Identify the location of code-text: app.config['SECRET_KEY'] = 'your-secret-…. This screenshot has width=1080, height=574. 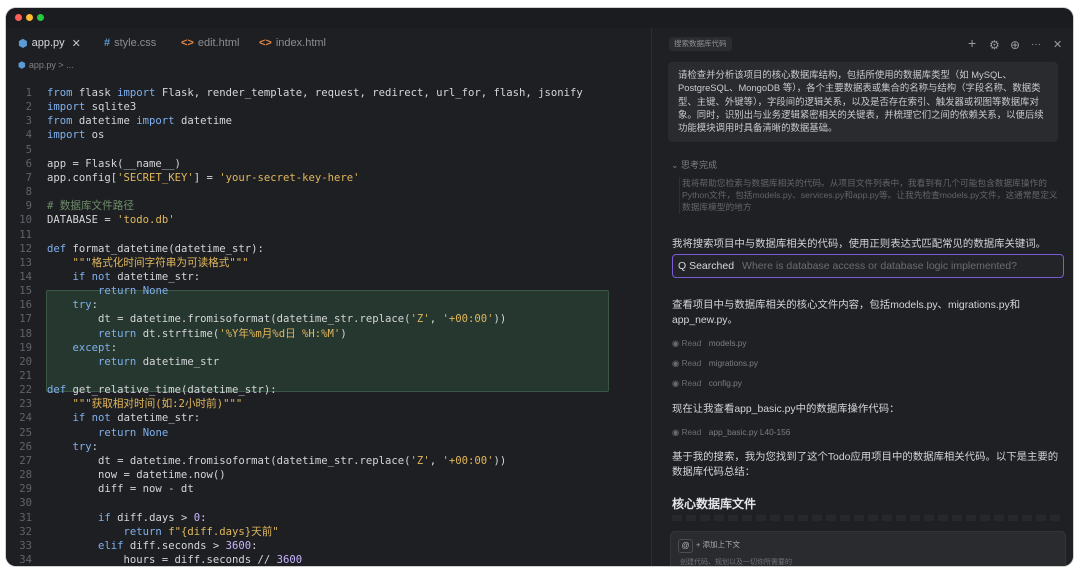
(203, 177).